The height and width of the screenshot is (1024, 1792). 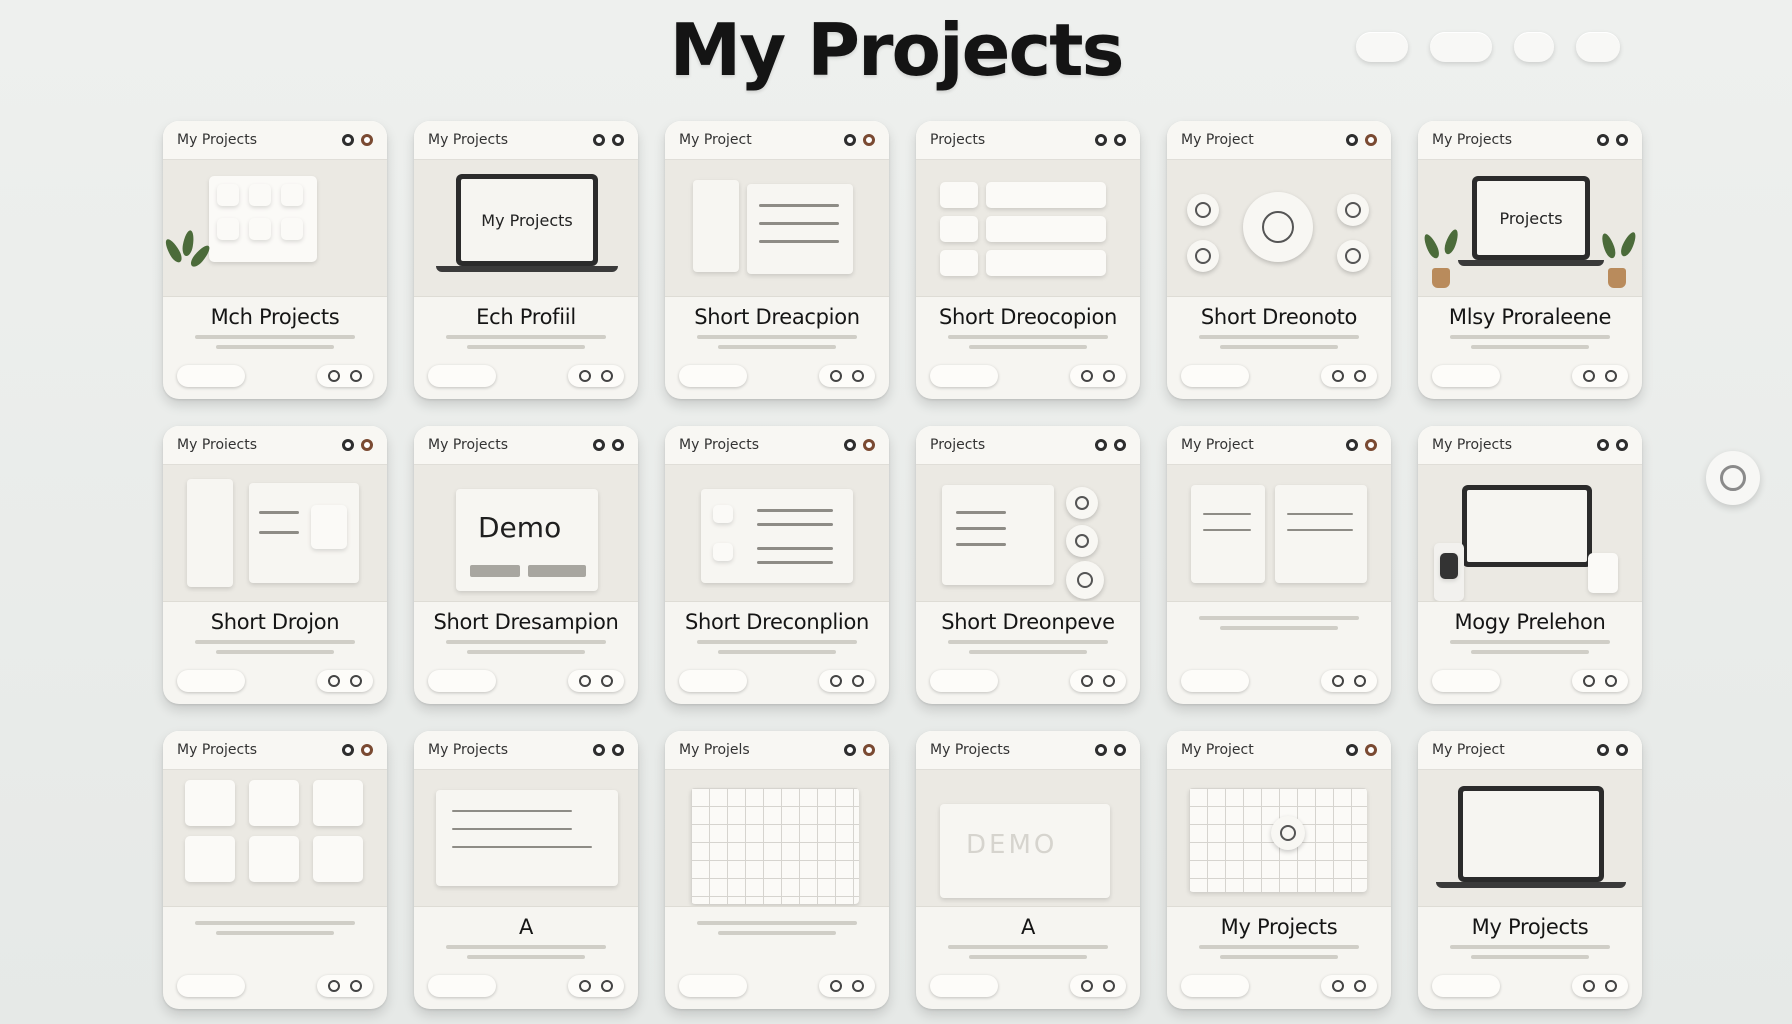 I want to click on project-card: My Proiects Short Drojon, so click(x=275, y=565).